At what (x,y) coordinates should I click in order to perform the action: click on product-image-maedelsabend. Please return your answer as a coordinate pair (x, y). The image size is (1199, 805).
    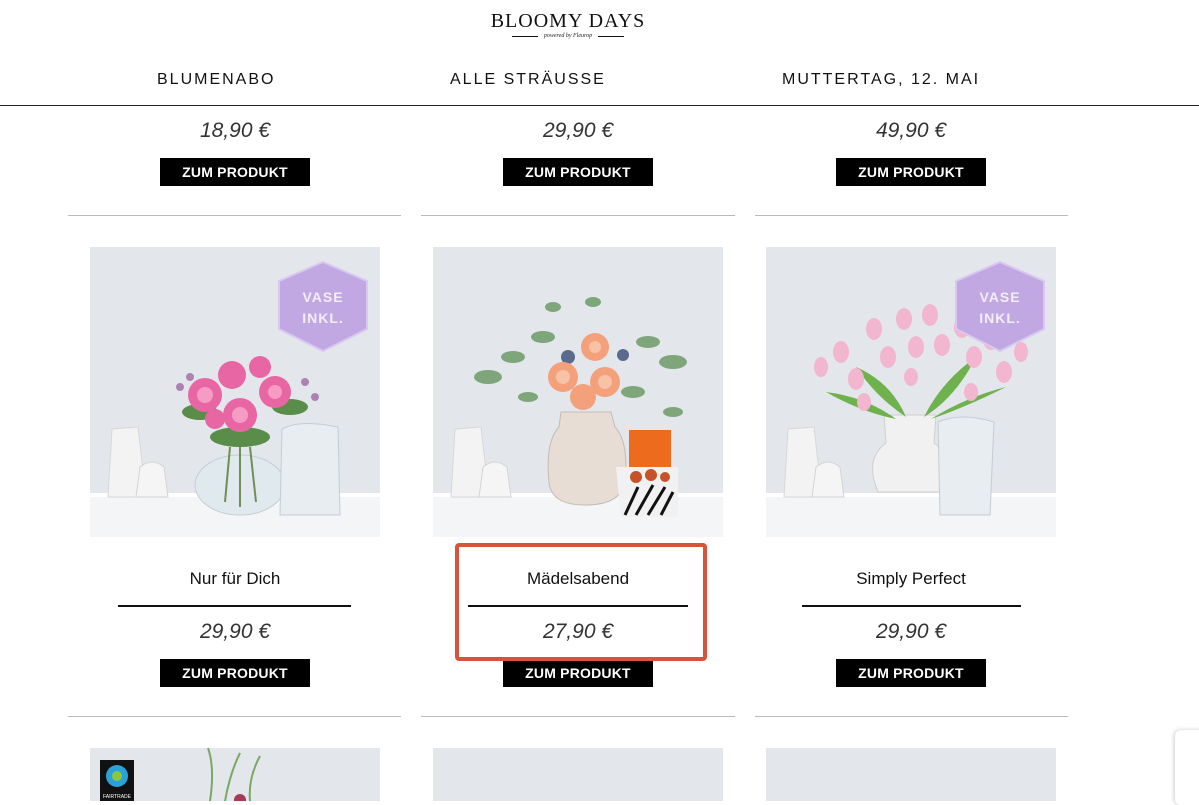
    Looking at the image, I should click on (578, 392).